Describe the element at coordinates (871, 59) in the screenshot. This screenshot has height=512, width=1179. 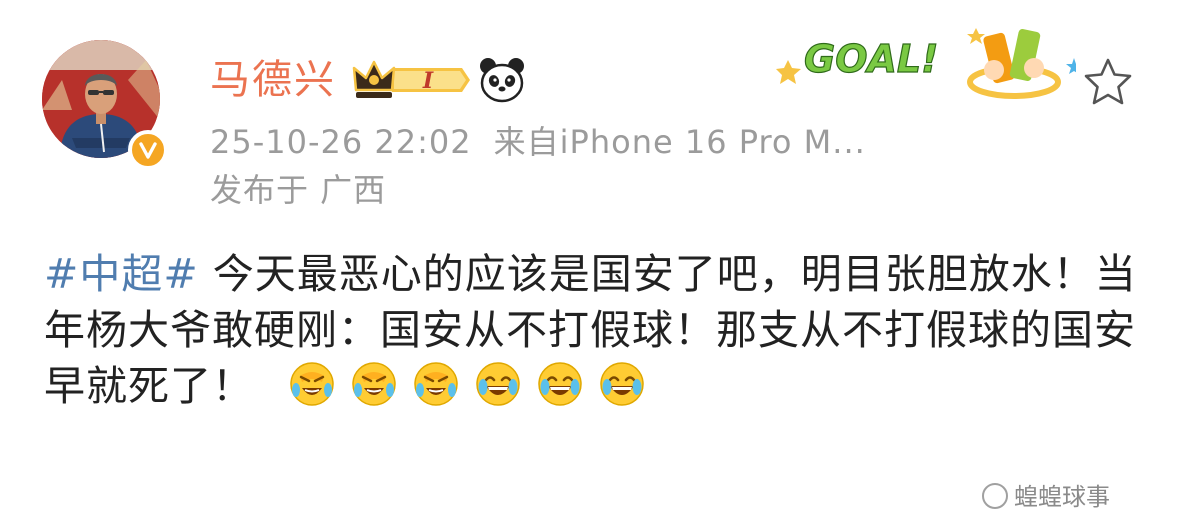
I see `goal-text: GOAL!` at that location.